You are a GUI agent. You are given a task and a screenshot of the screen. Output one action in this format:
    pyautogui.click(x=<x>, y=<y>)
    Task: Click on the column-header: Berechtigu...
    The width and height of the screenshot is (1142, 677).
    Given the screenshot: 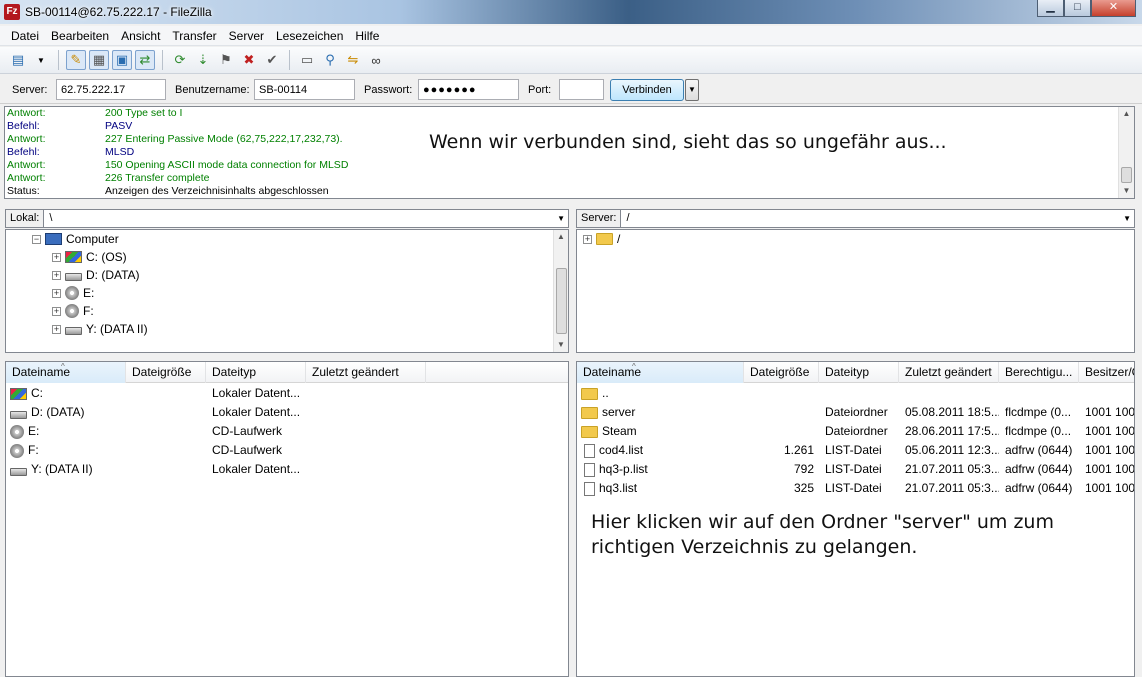 What is the action you would take?
    pyautogui.click(x=1039, y=372)
    